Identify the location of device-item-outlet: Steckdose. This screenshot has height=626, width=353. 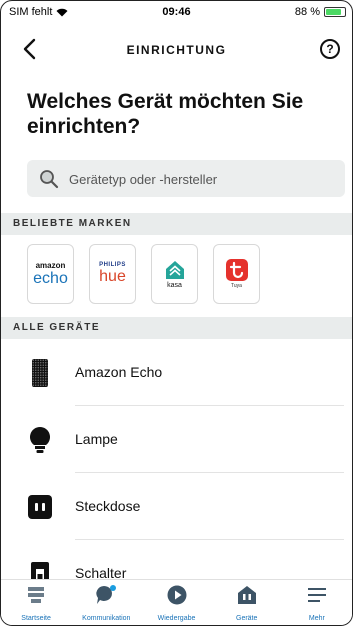
(176, 506).